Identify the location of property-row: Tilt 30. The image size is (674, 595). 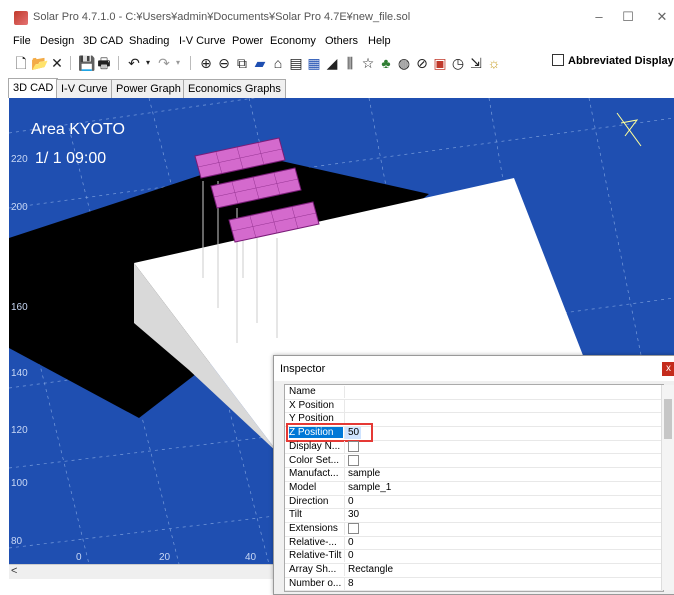
(474, 515).